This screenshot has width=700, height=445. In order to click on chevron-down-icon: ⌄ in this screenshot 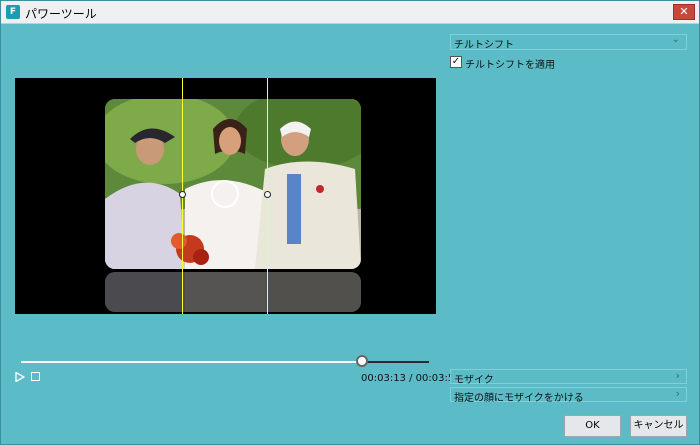, I will do `click(675, 39)`.